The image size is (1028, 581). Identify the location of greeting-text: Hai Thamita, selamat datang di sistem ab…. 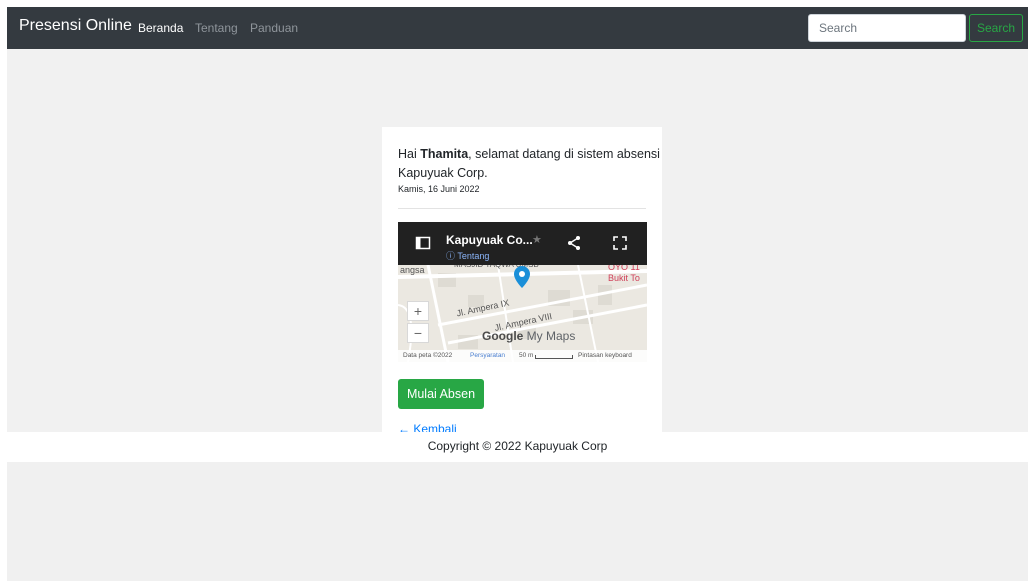
(529, 163).